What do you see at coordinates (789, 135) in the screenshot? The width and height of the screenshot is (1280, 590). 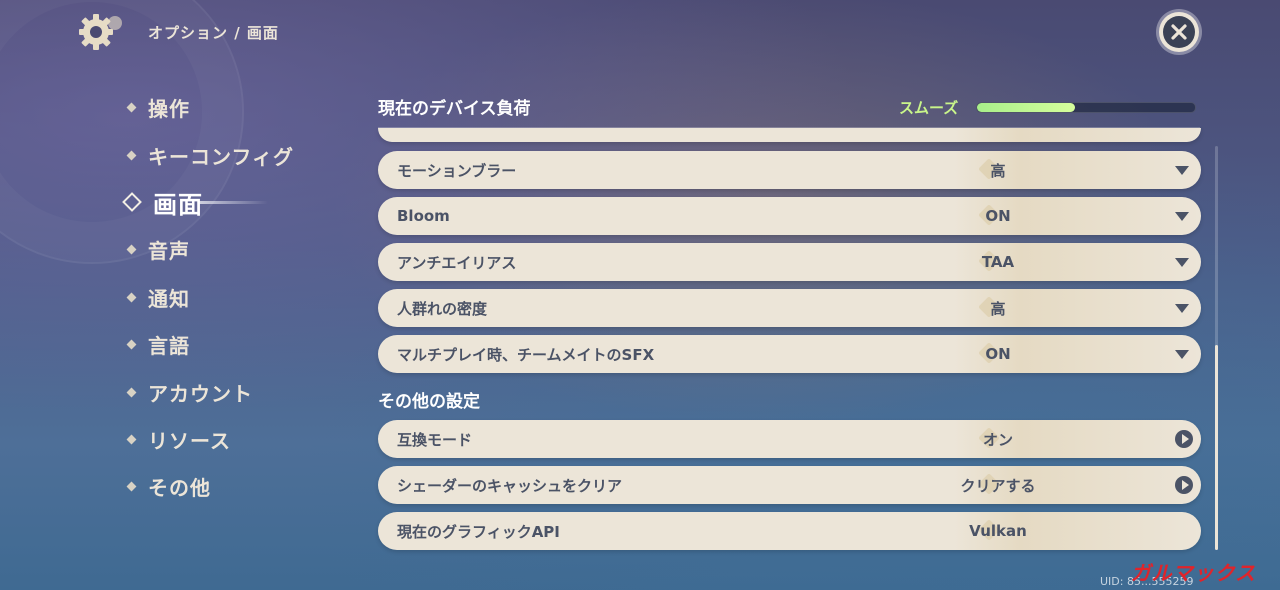 I see `setting-row-partial` at bounding box center [789, 135].